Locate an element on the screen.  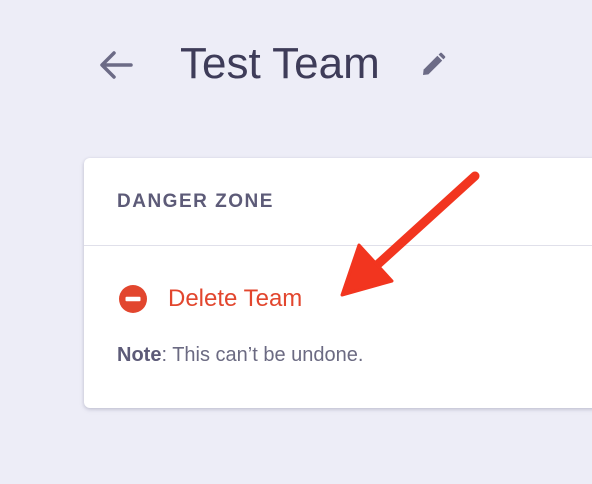
note-text: : This can’t be undone. is located at coordinates (262, 355).